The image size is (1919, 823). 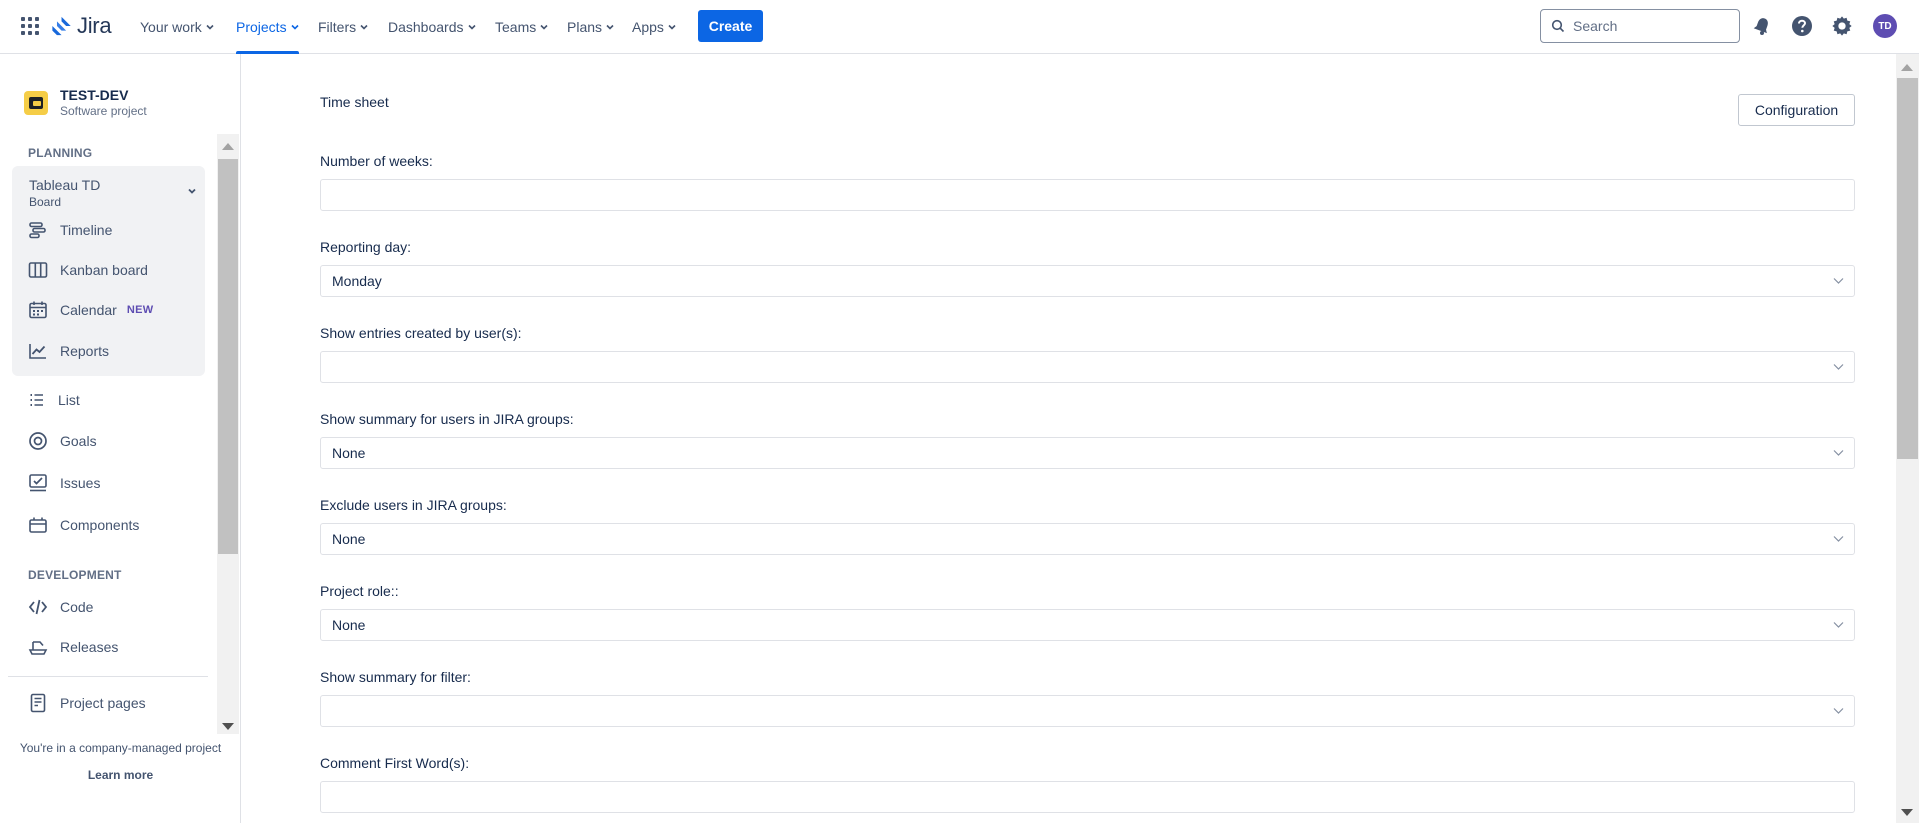 I want to click on main-scroll-up-icon, so click(x=1907, y=67).